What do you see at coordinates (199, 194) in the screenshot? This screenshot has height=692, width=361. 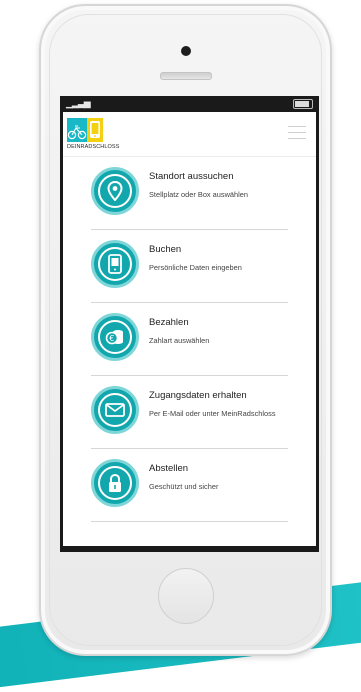 I see `item-subtitle: Stellplatz oder Box auswählen` at bounding box center [199, 194].